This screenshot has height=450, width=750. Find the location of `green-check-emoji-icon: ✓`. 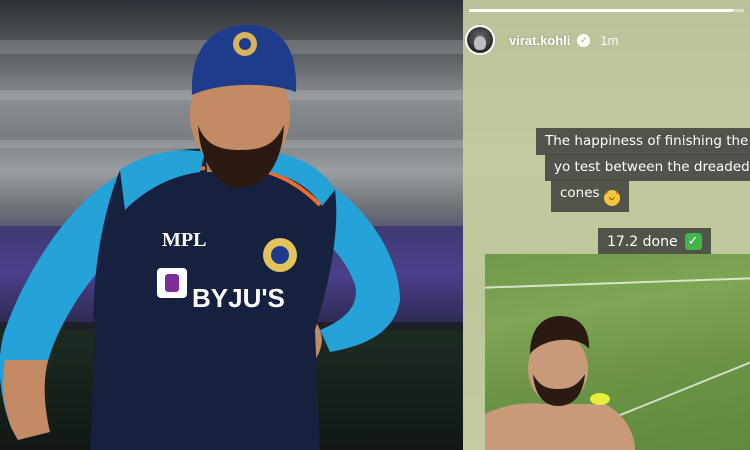

green-check-emoji-icon: ✓ is located at coordinates (693, 241).